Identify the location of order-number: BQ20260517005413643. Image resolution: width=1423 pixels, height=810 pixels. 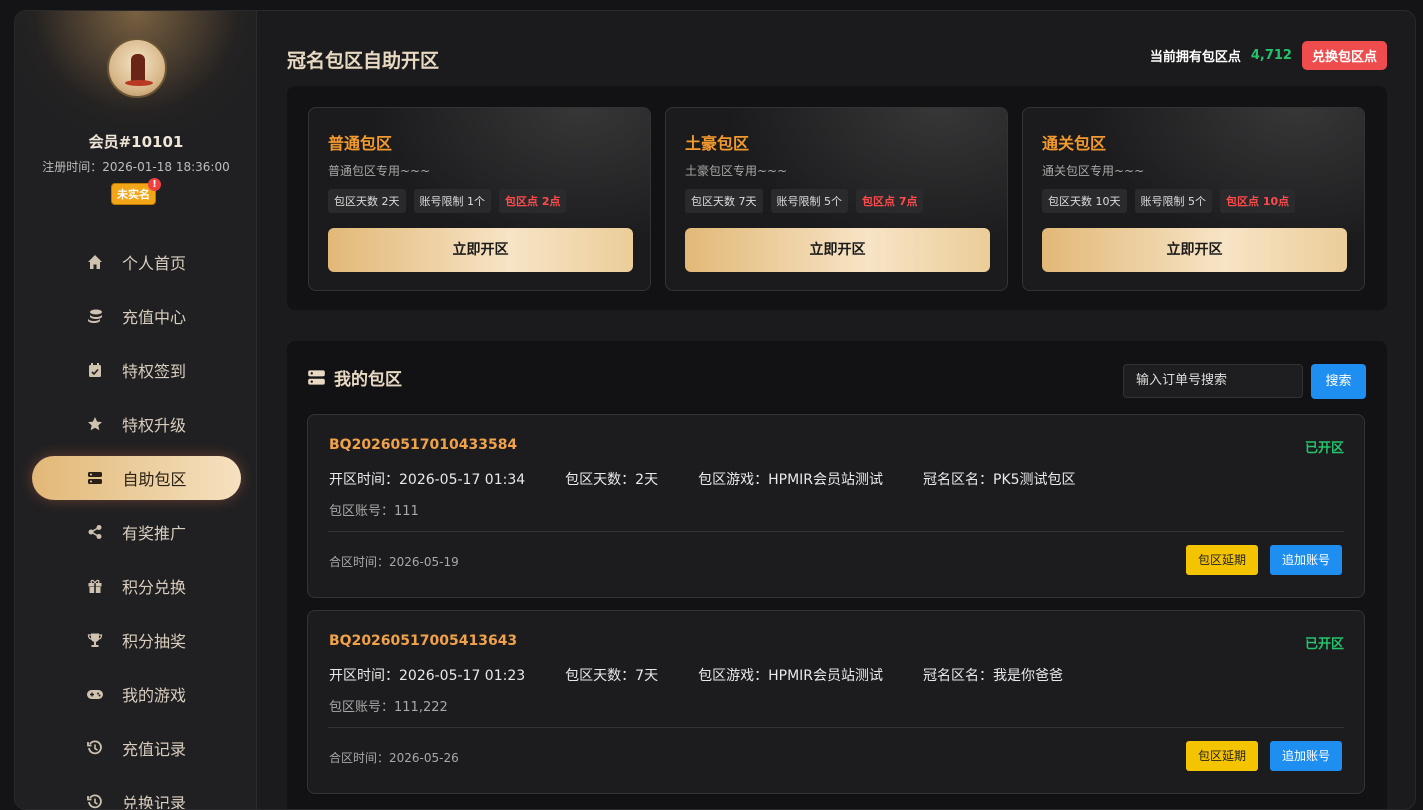
(423, 641).